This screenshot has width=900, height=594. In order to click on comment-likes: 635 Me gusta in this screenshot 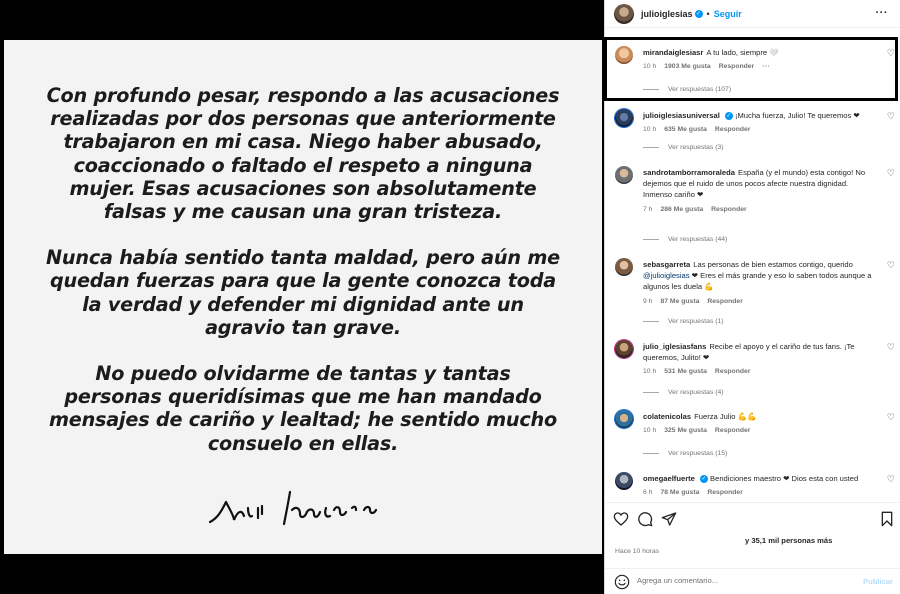, I will do `click(685, 129)`.